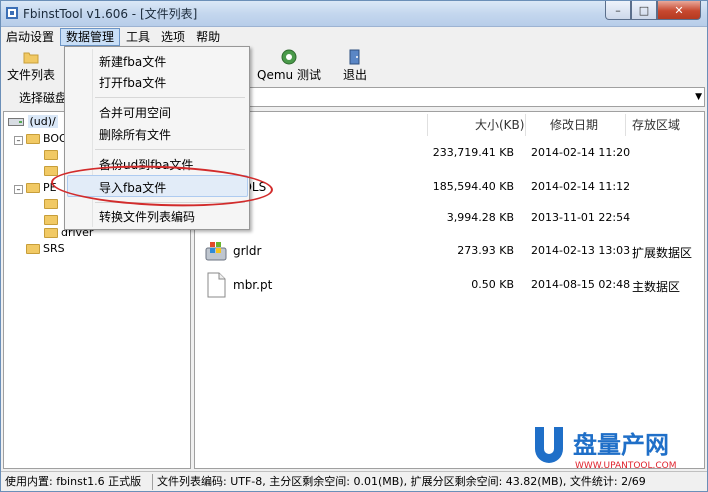 This screenshot has width=708, height=492. I want to click on folder-open-icon, so click(31, 58).